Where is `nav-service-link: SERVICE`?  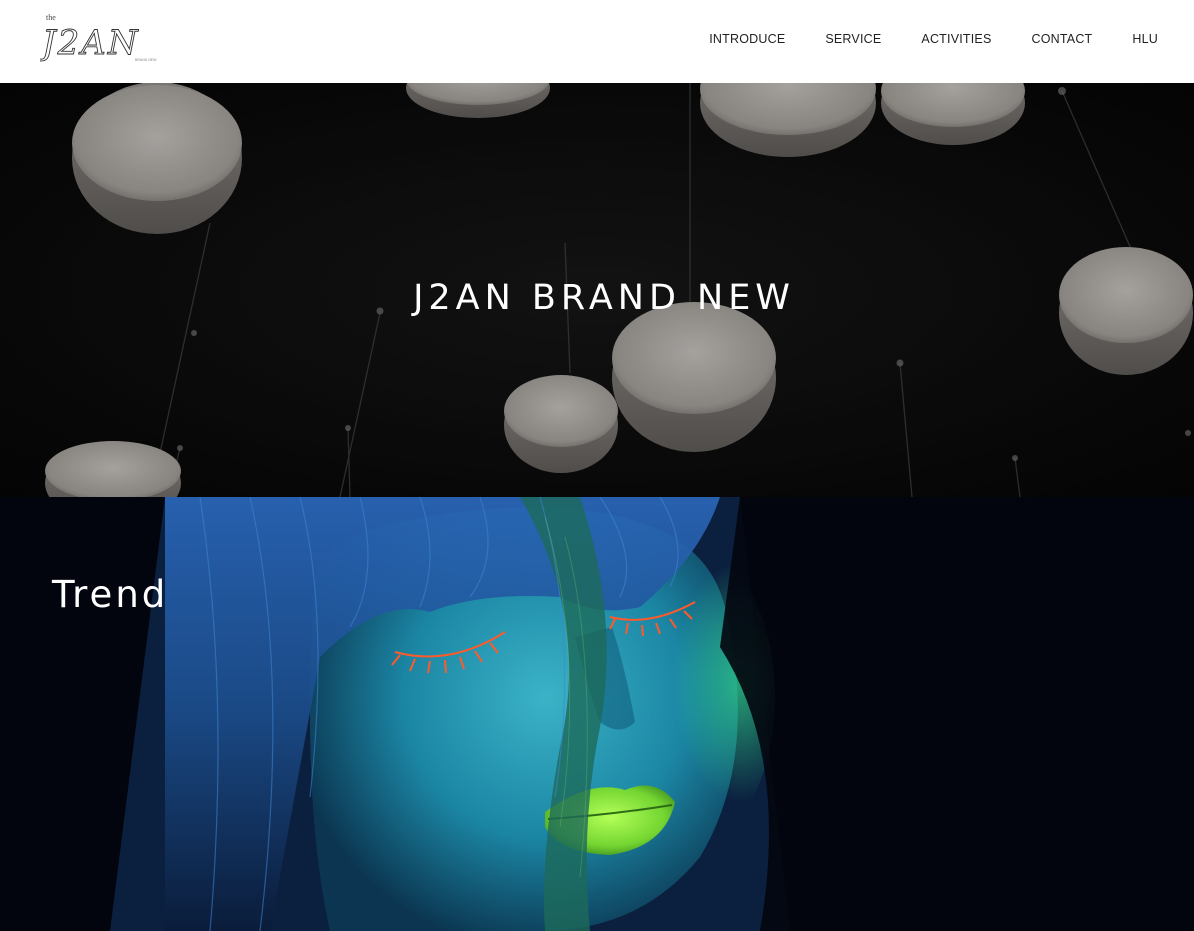 nav-service-link: SERVICE is located at coordinates (853, 39).